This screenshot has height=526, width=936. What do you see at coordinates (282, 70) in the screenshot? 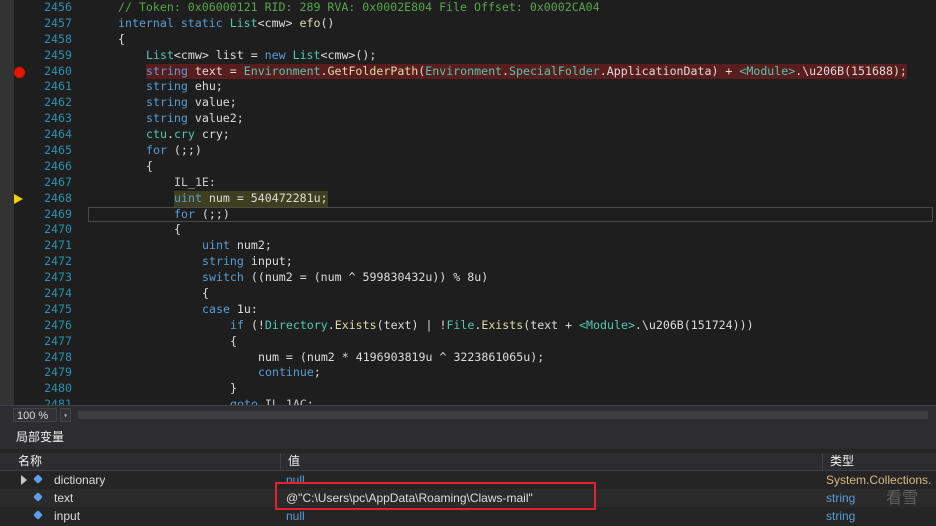
I see `code-token: Environment` at bounding box center [282, 70].